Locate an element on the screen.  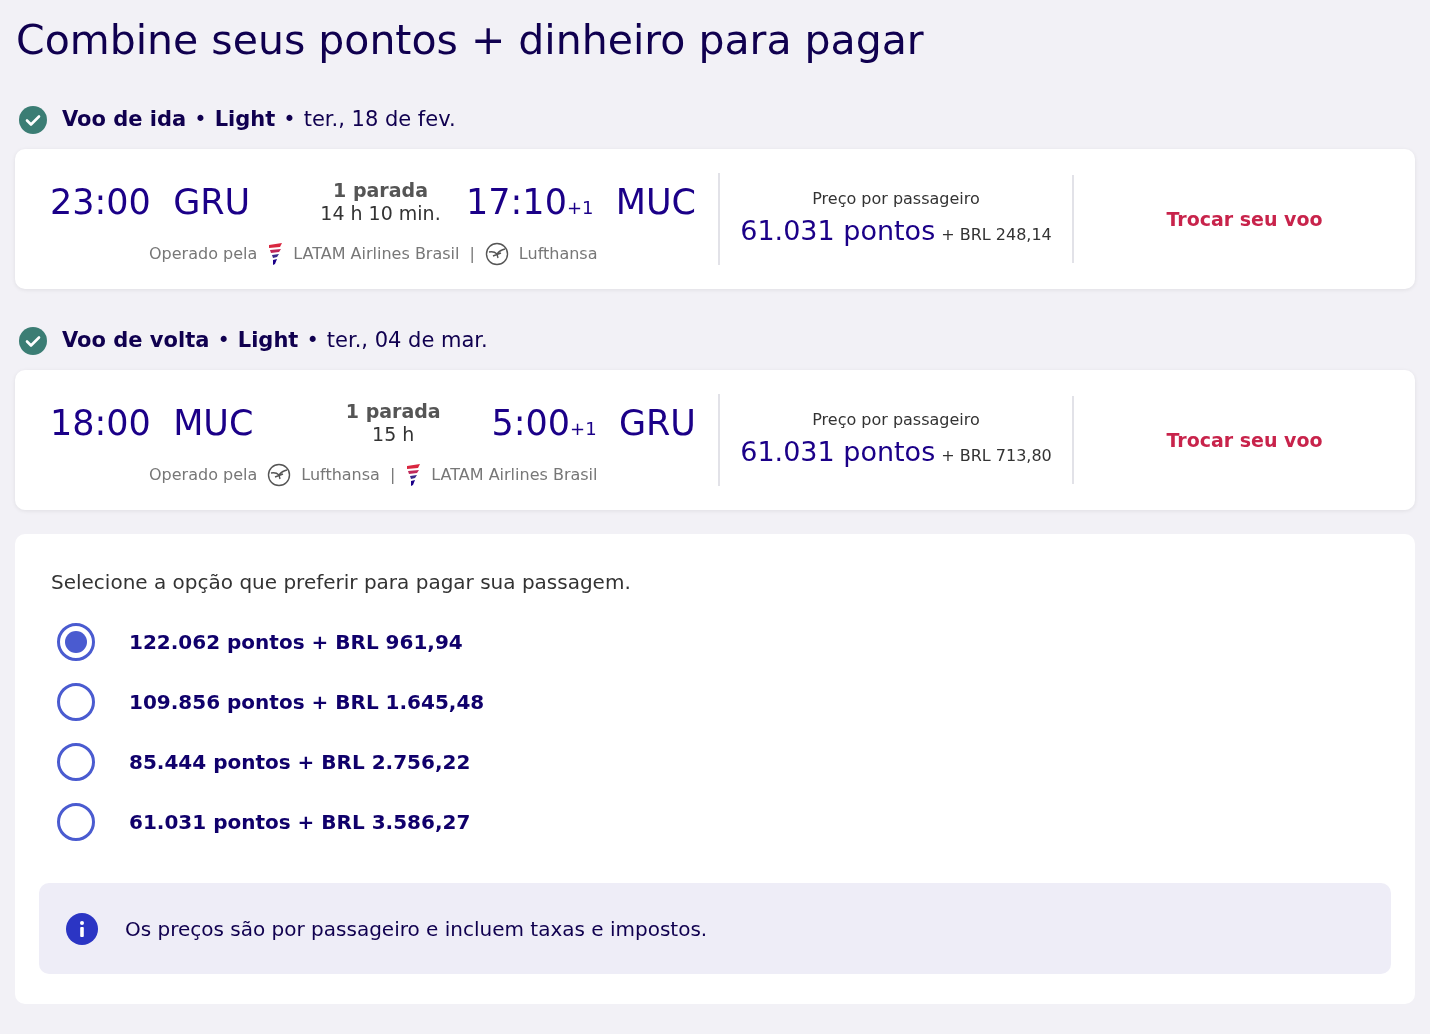
leg-label: Voo de volta is located at coordinates (136, 341).